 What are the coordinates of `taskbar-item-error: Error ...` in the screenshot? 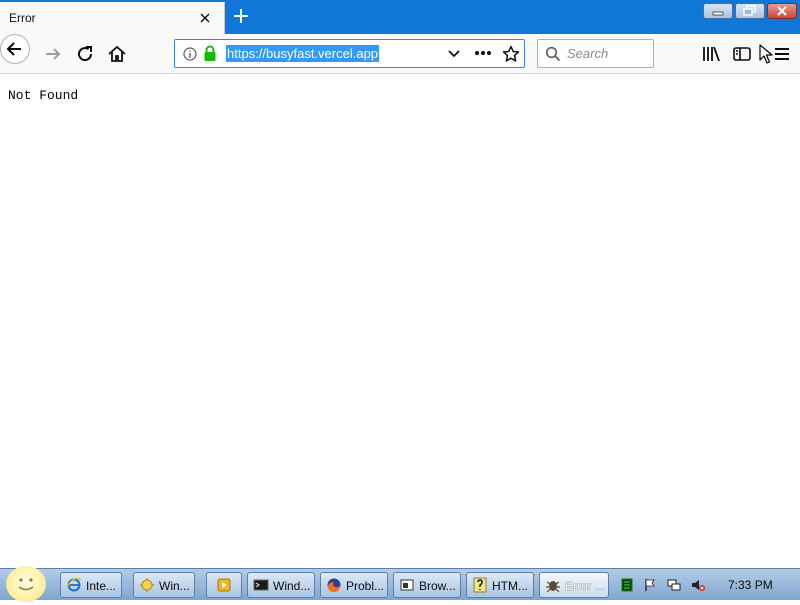 It's located at (574, 585).